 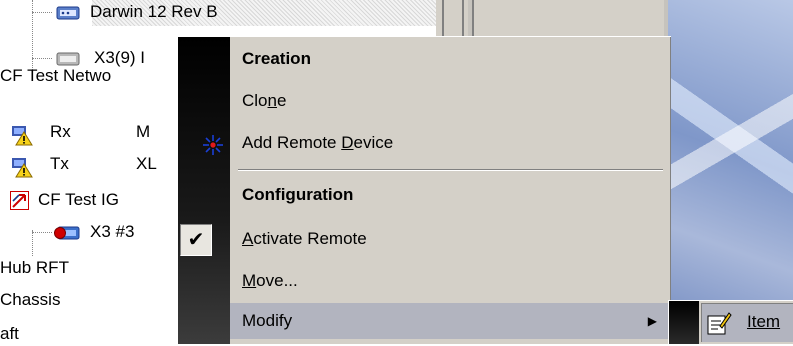 What do you see at coordinates (67, 232) in the screenshot?
I see `device-red-icon` at bounding box center [67, 232].